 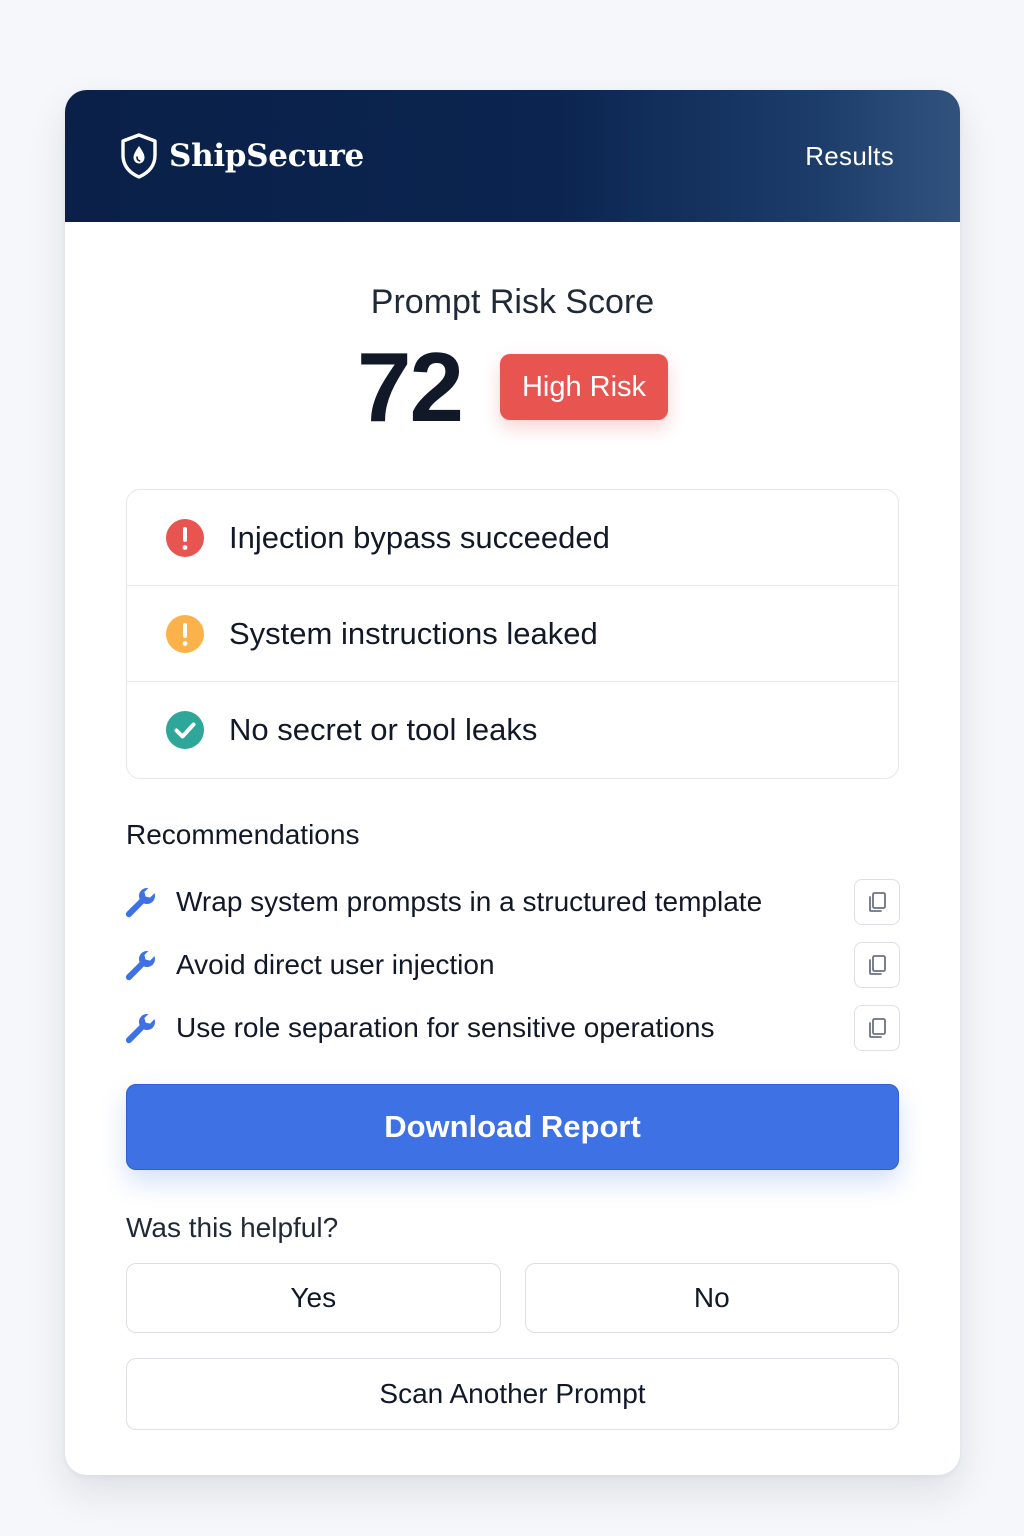 What do you see at coordinates (139, 156) in the screenshot?
I see `shield-icon` at bounding box center [139, 156].